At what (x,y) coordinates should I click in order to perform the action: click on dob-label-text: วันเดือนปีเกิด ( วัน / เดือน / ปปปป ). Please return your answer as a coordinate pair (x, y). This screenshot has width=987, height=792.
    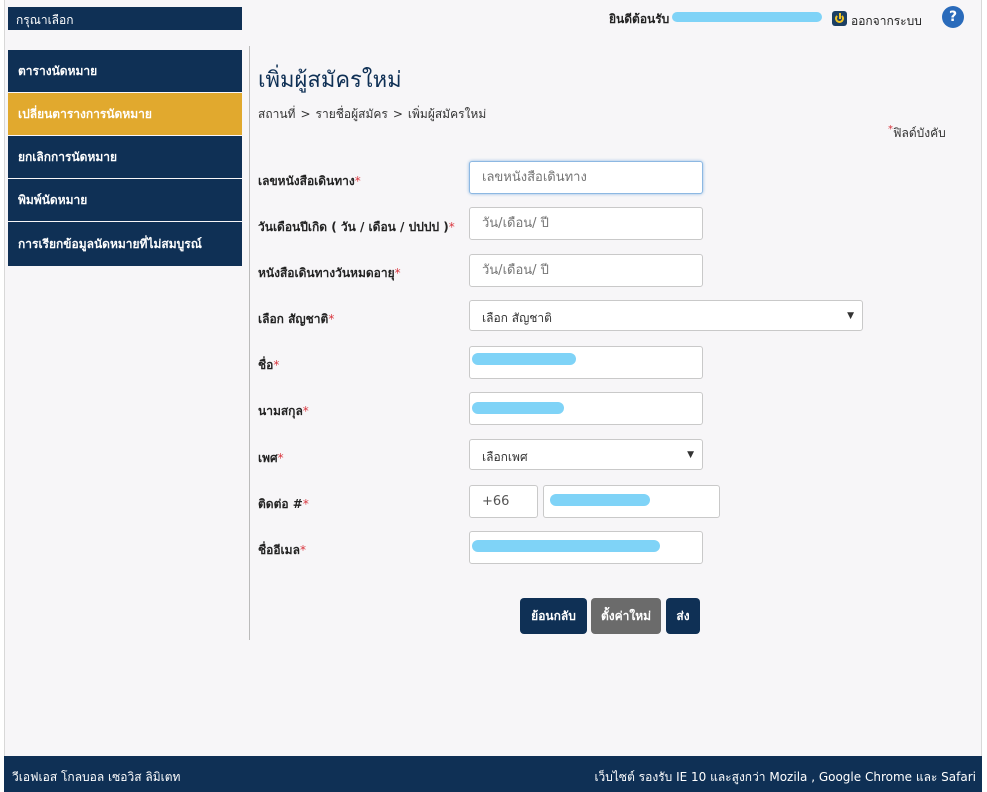
    Looking at the image, I should click on (353, 227).